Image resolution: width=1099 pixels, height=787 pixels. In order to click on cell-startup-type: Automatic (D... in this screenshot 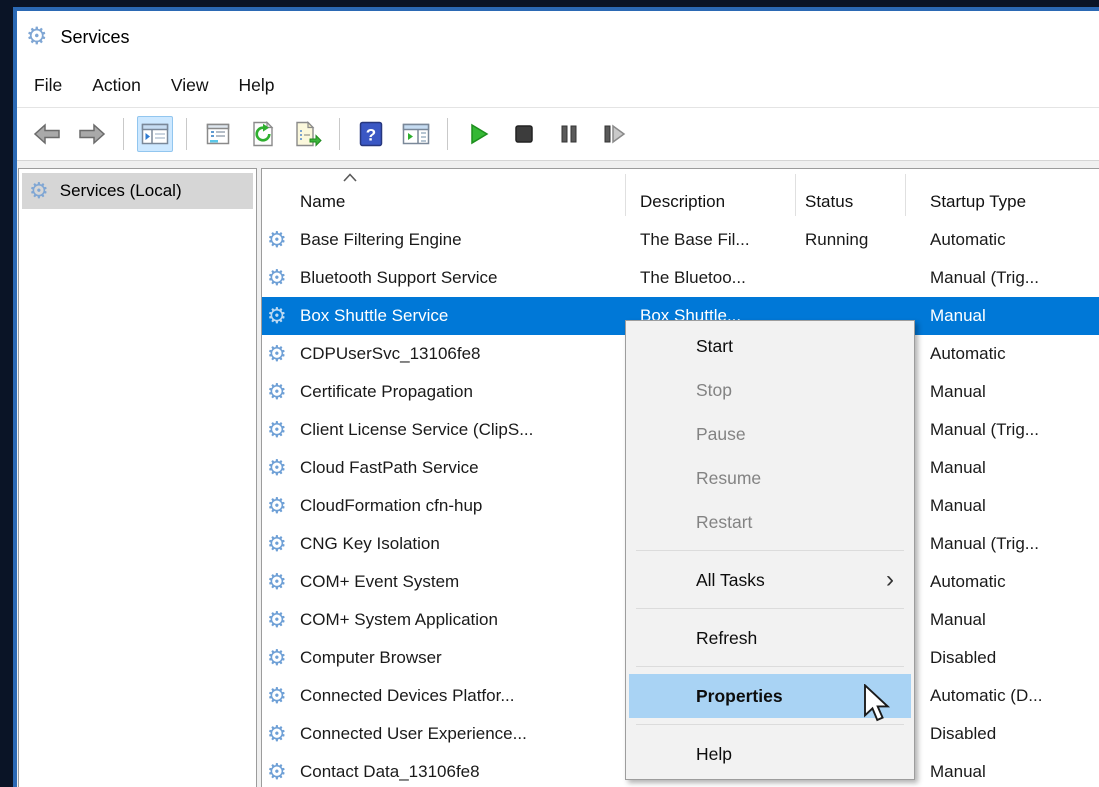, I will do `click(986, 695)`.